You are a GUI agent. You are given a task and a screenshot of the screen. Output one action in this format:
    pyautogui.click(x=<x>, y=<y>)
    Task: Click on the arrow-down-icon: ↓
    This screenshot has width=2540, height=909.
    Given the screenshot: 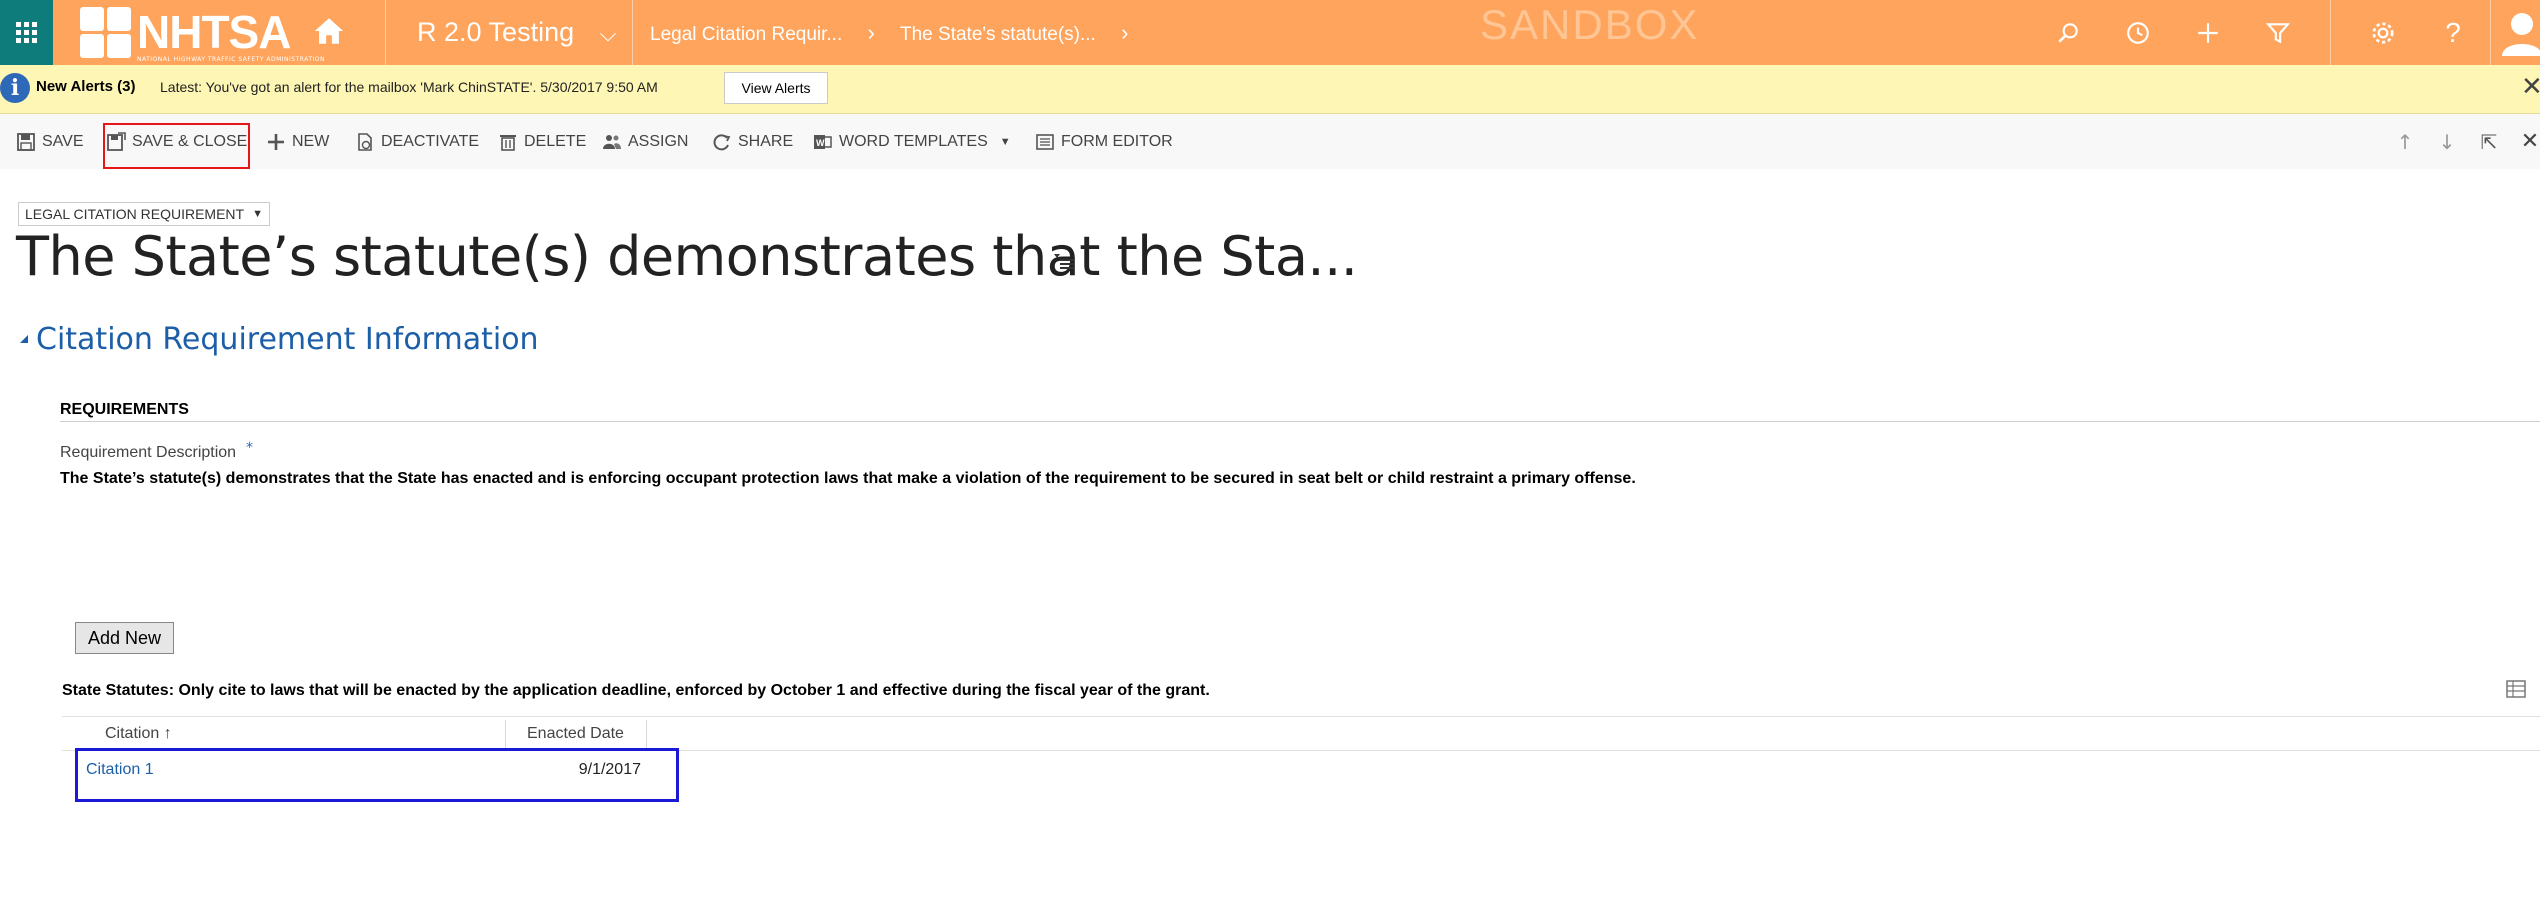 What is the action you would take?
    pyautogui.click(x=2447, y=141)
    